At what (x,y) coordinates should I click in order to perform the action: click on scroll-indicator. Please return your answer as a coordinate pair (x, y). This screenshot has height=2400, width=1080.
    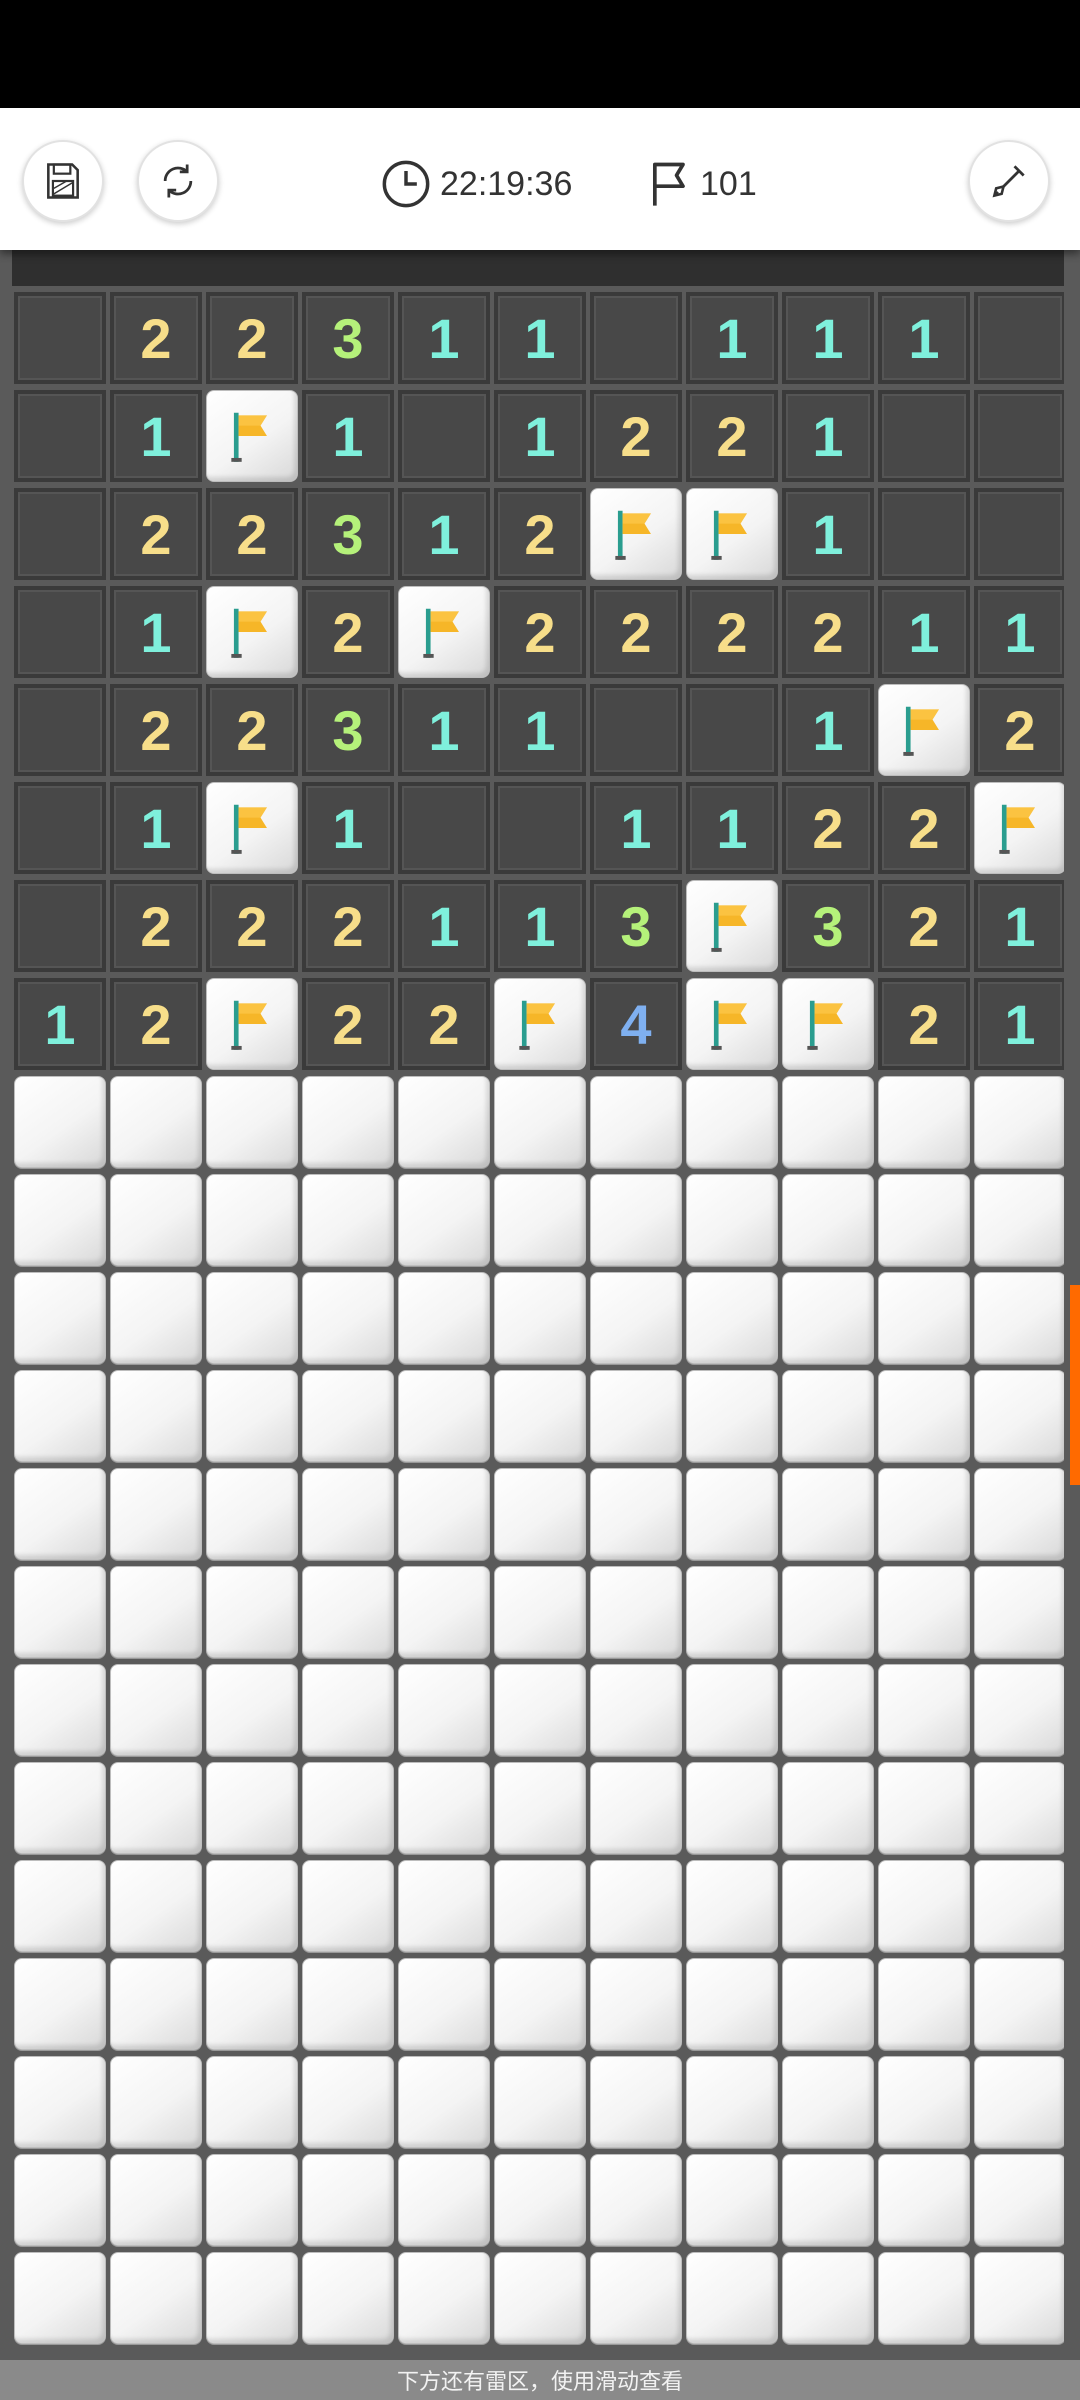
    Looking at the image, I should click on (1075, 1385).